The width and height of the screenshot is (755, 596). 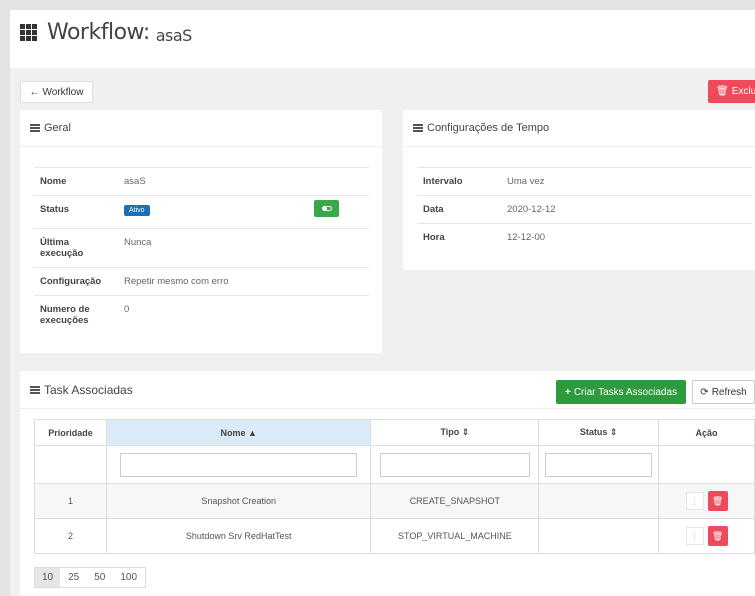 What do you see at coordinates (454, 464) in the screenshot?
I see `type-filter-input` at bounding box center [454, 464].